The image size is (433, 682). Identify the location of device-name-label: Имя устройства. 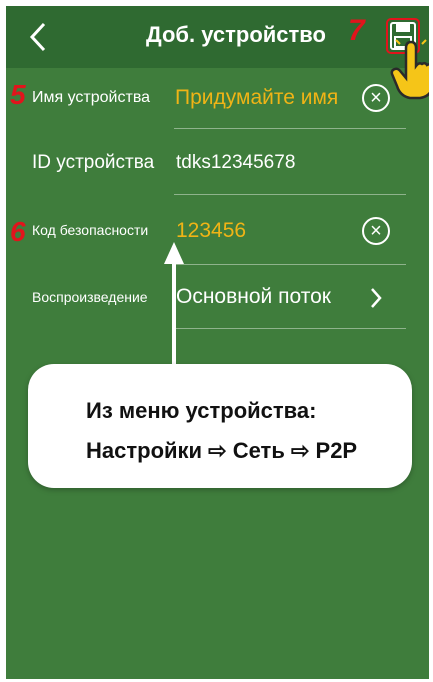
(91, 97).